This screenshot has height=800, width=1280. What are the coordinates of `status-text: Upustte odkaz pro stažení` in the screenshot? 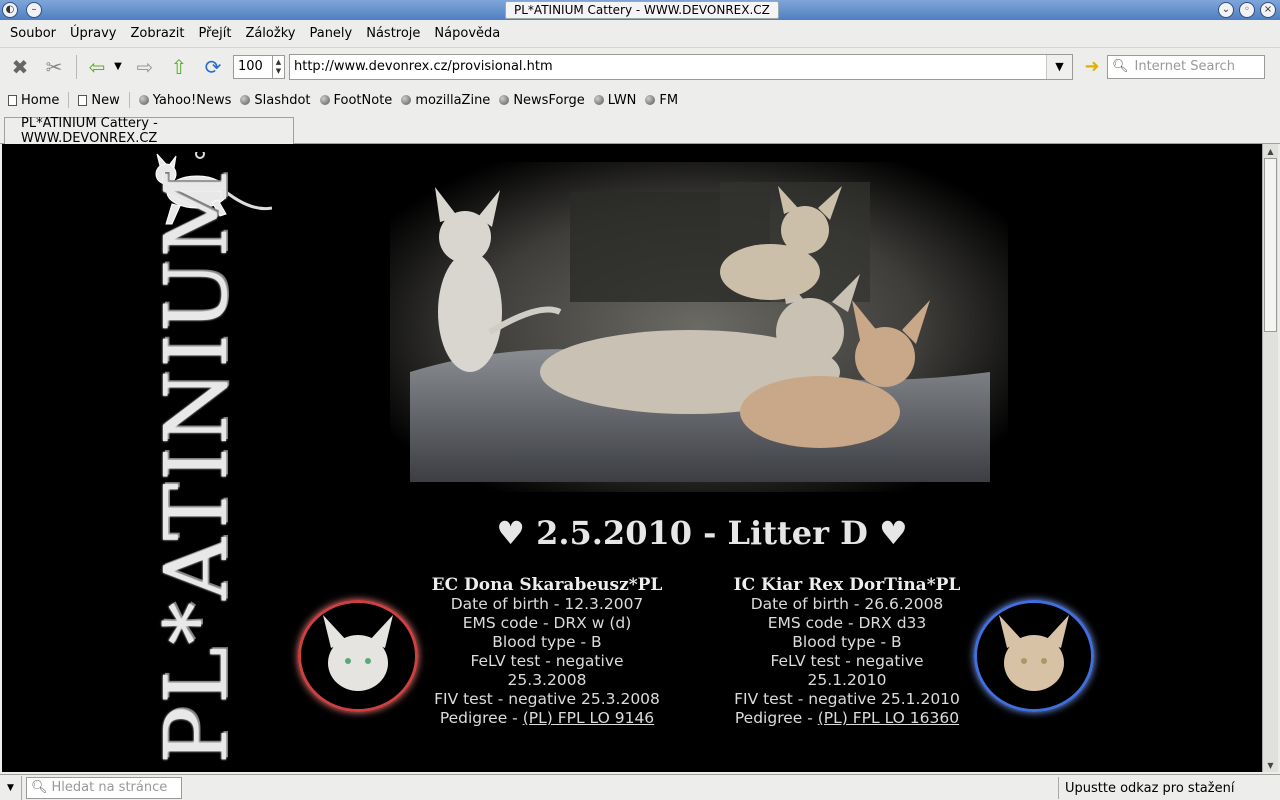 It's located at (1168, 788).